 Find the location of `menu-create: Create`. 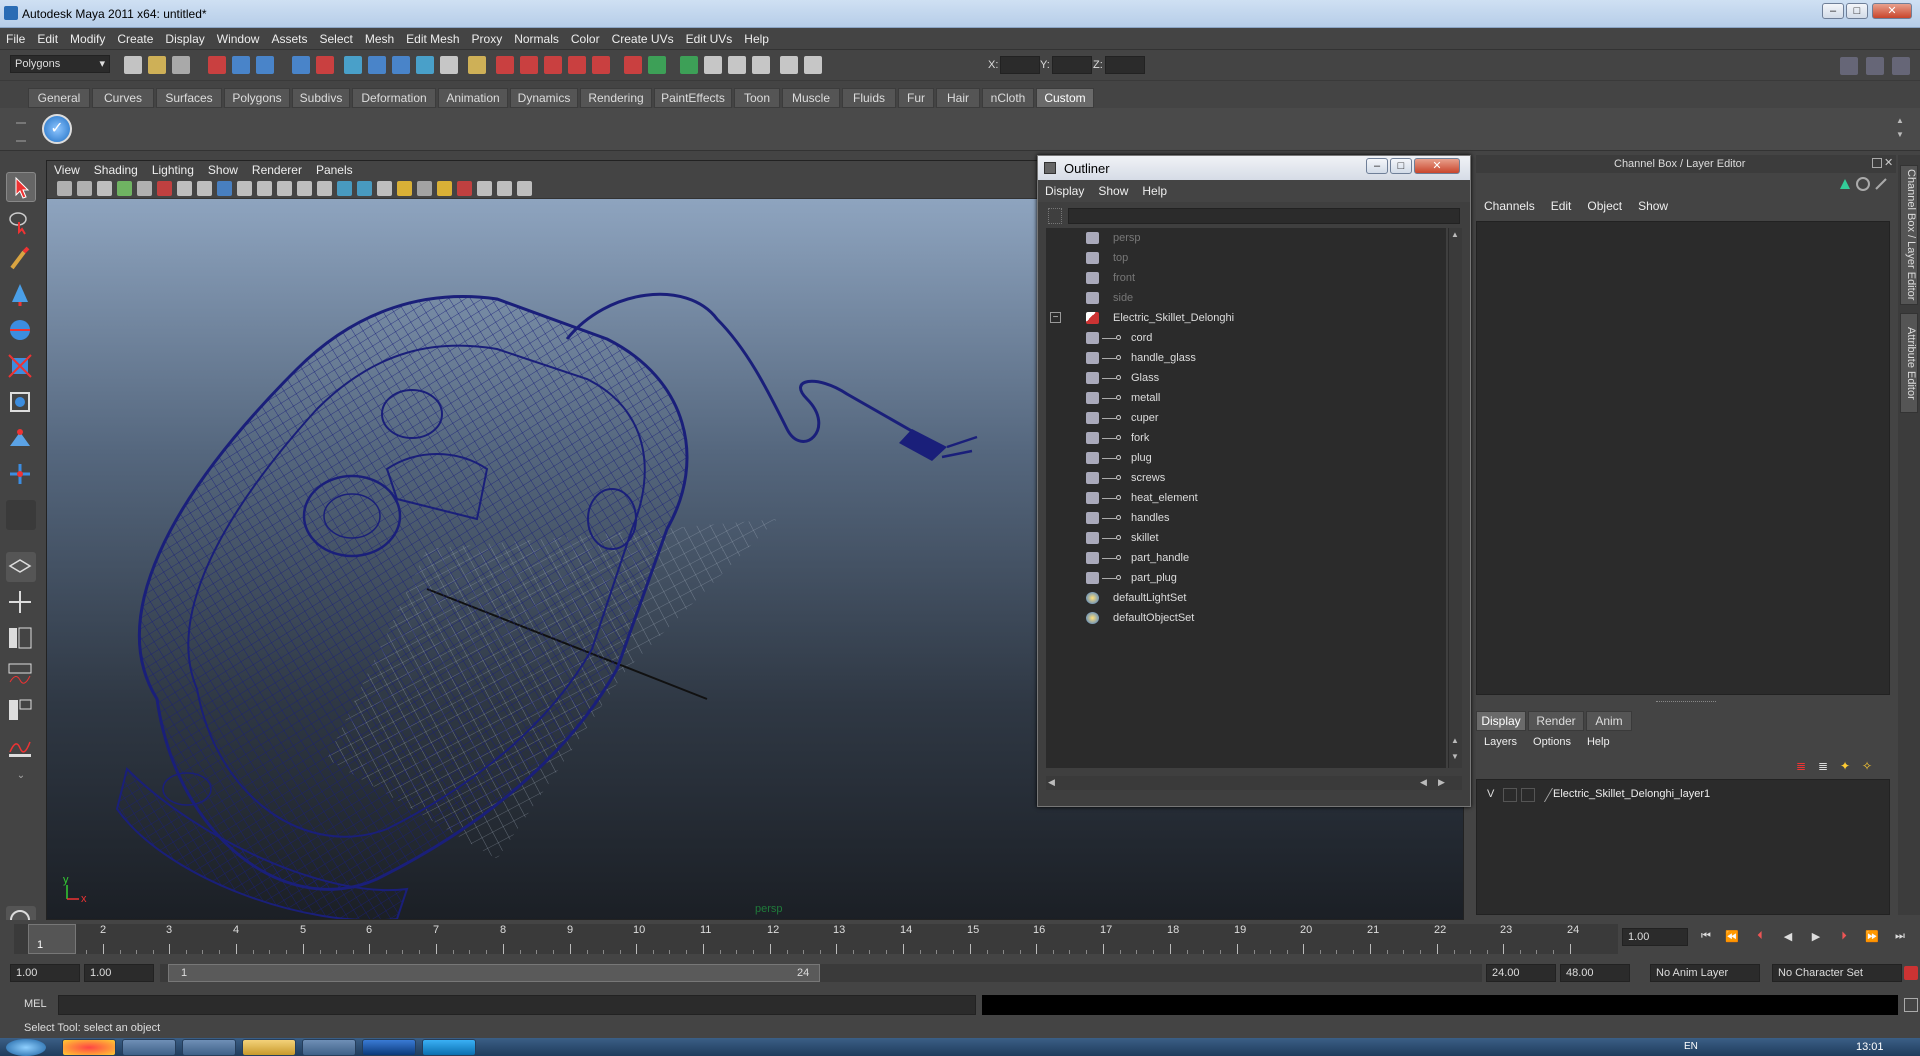

menu-create: Create is located at coordinates (135, 37).